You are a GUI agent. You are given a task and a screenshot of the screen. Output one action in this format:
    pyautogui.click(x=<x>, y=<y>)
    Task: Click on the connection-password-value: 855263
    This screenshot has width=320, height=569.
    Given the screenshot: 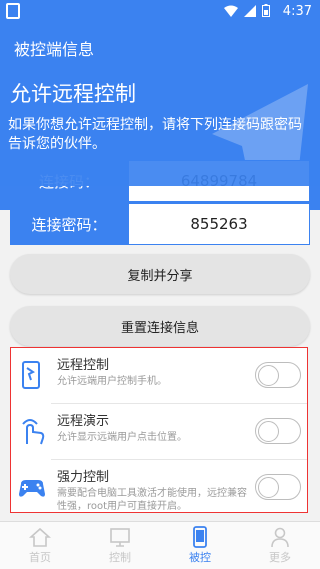 What is the action you would take?
    pyautogui.click(x=219, y=224)
    